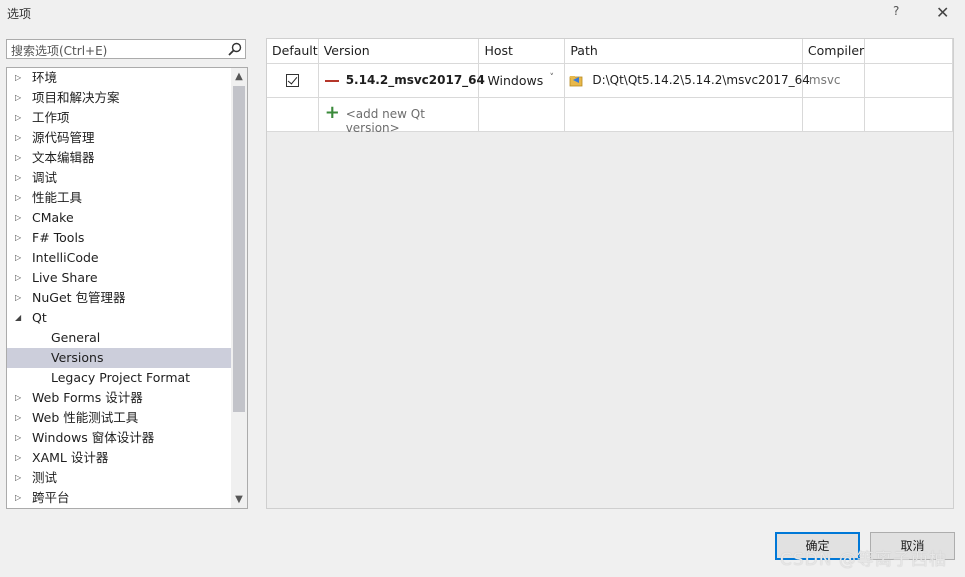 Image resolution: width=965 pixels, height=577 pixels. I want to click on tree-item-fsharp-tools: ▷ F# Tools, so click(119, 238).